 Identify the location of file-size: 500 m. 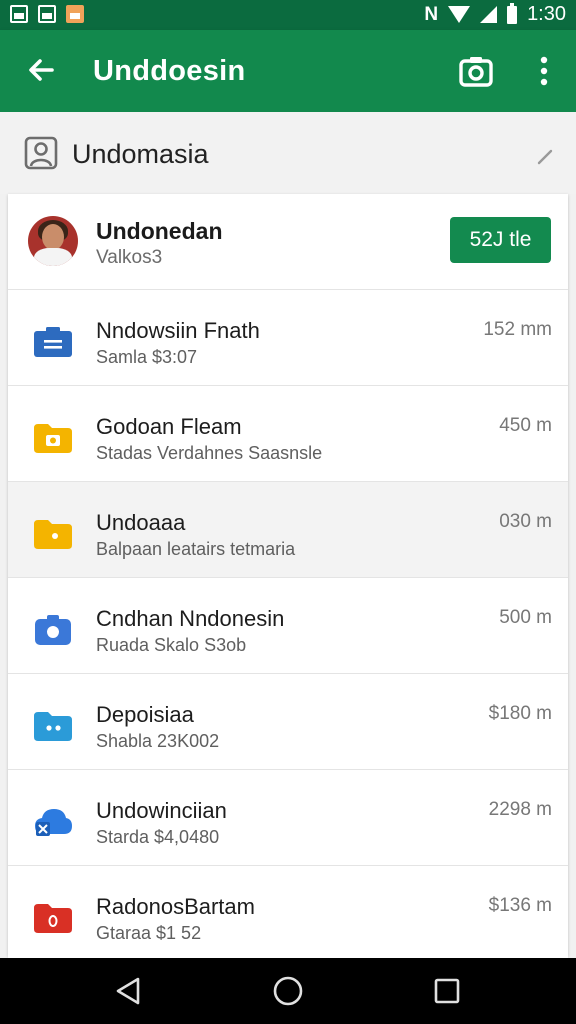
(525, 617).